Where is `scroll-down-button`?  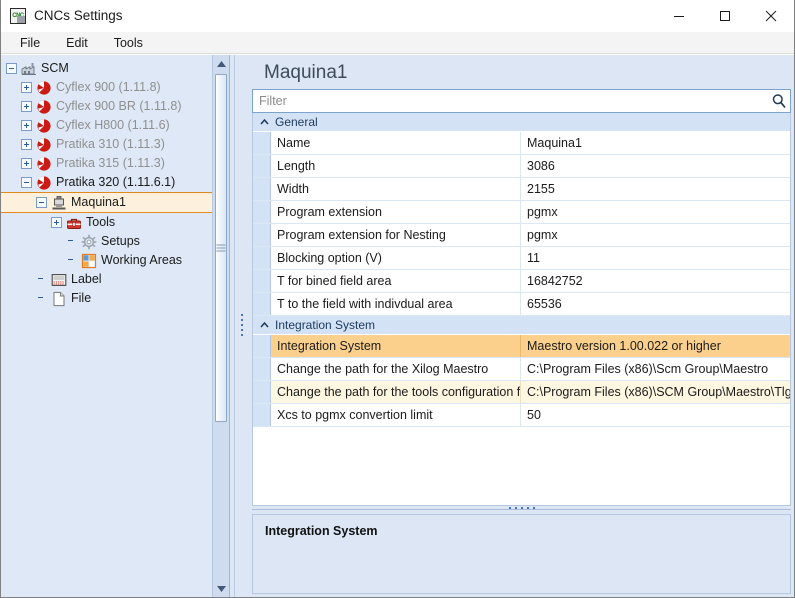
scroll-down-button is located at coordinates (221, 588).